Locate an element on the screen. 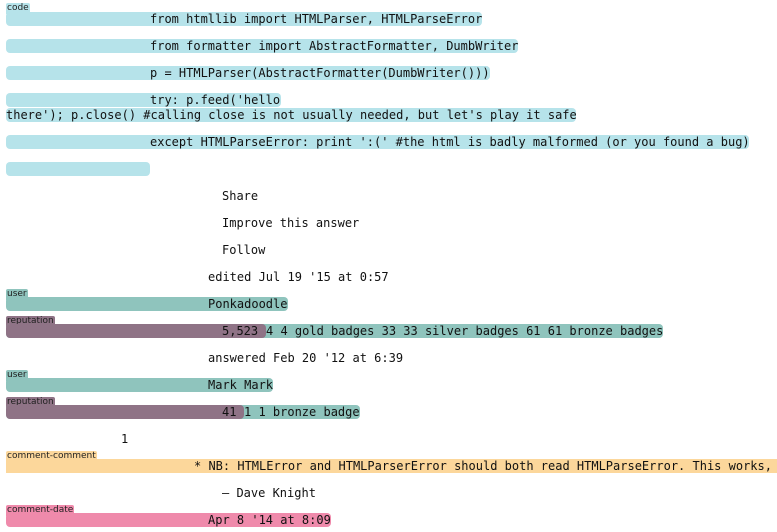  edited-timestamp: edited Jul 19 '15 at 0:57 is located at coordinates (298, 277).